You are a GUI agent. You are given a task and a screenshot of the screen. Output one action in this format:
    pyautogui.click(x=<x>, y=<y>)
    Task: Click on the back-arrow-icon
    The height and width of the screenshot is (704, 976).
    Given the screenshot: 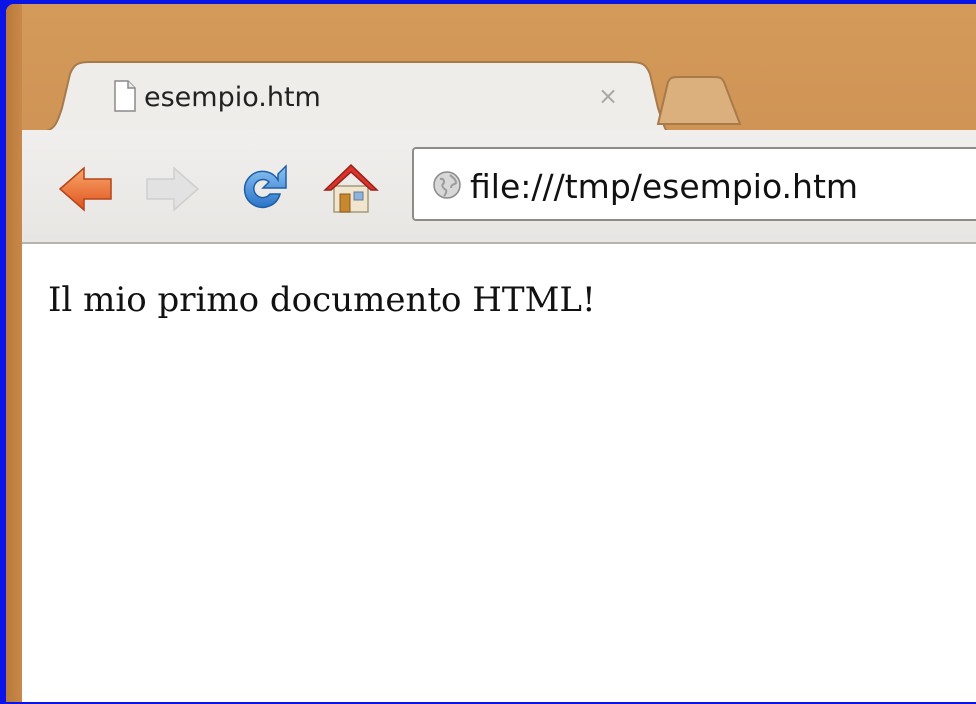 What is the action you would take?
    pyautogui.click(x=86, y=191)
    